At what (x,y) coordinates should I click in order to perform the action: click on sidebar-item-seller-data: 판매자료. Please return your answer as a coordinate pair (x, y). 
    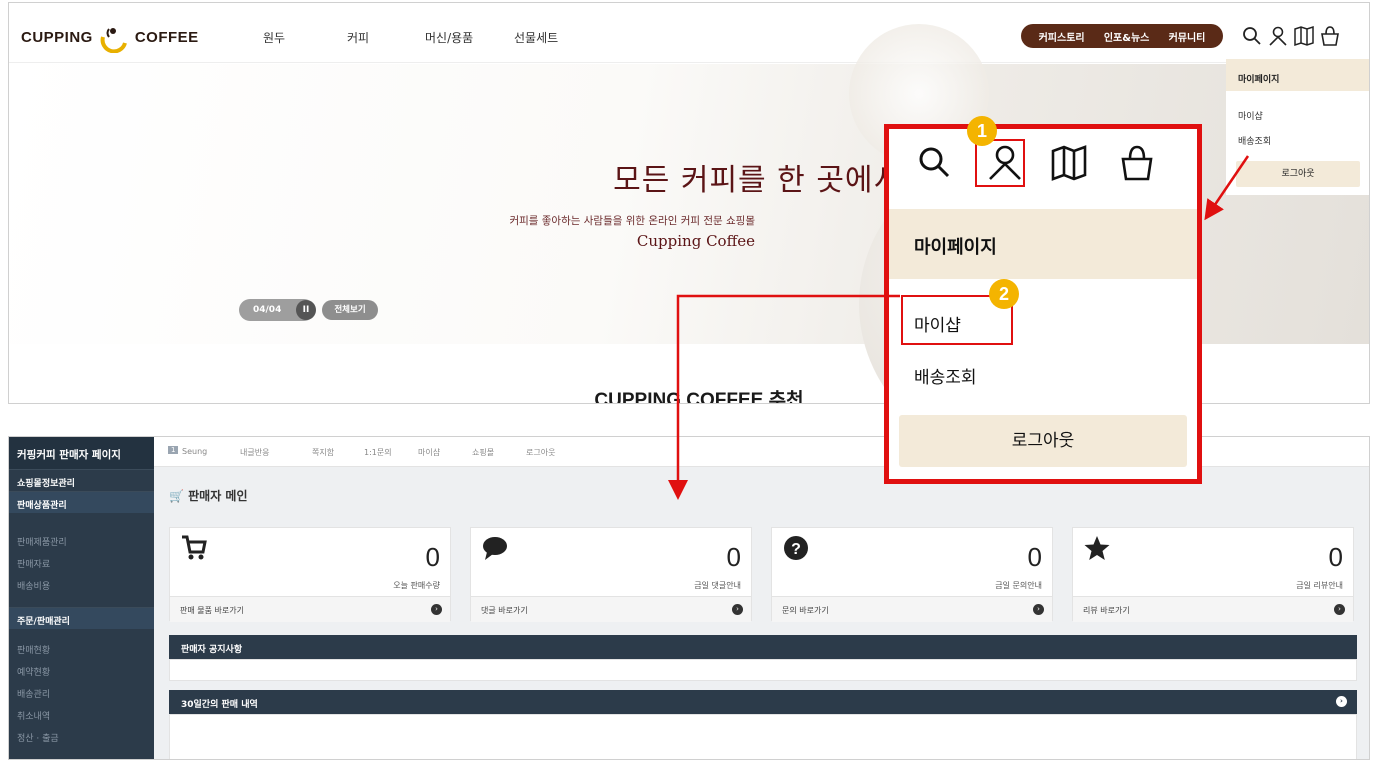
    Looking at the image, I should click on (33, 563).